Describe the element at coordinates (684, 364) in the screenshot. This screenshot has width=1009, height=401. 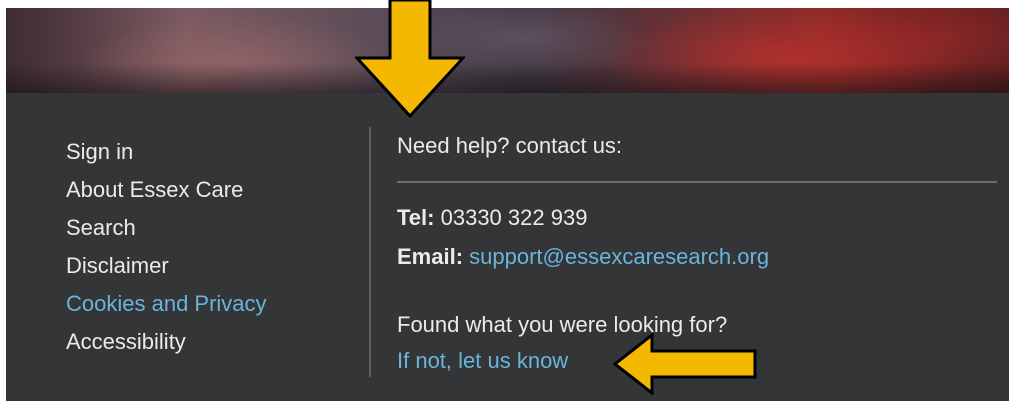
I see `left-arrow-annotation-icon` at that location.